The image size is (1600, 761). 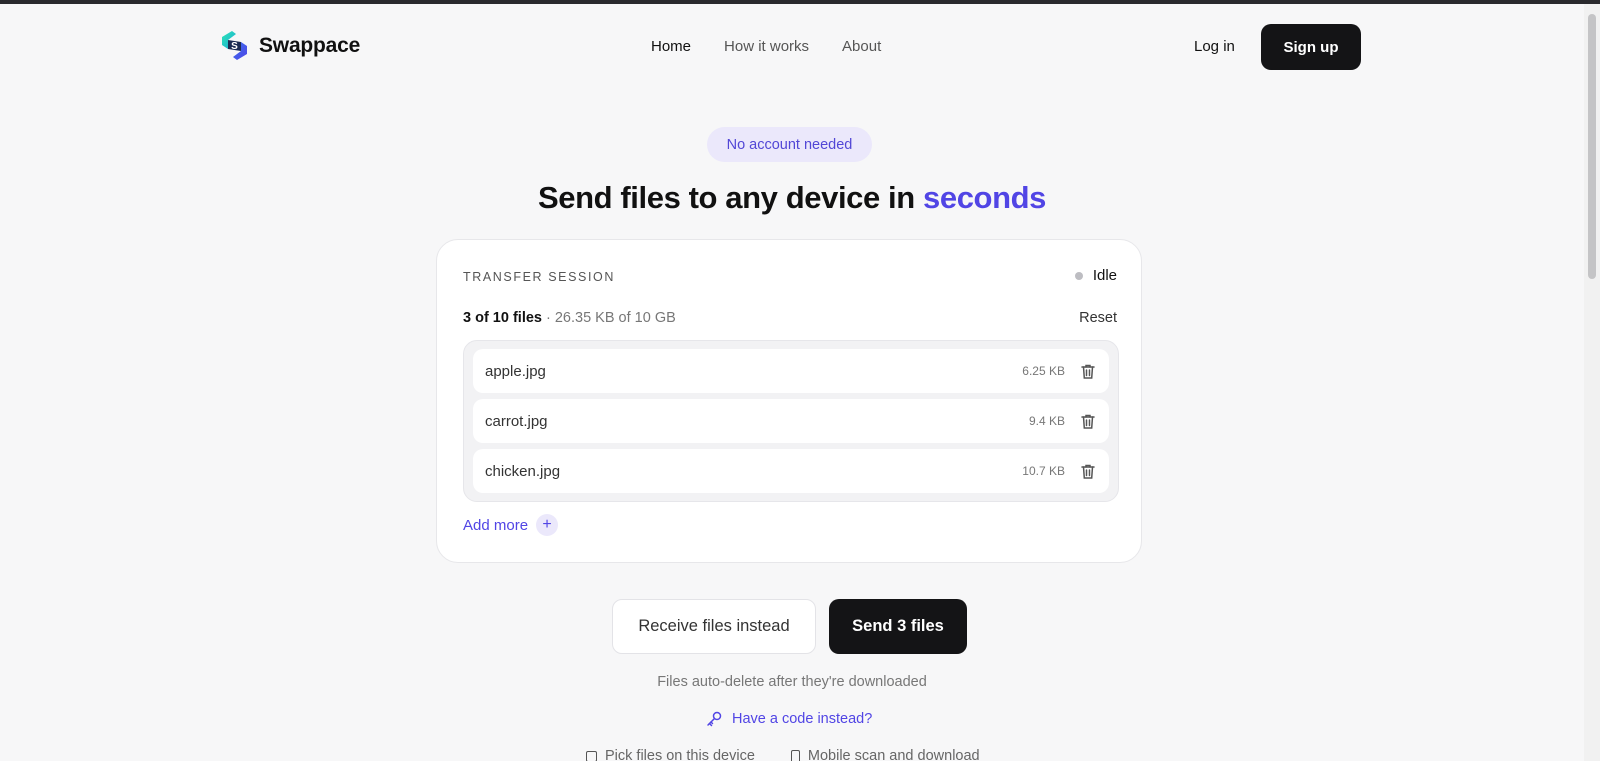 I want to click on svg-text: S, so click(x=234, y=46).